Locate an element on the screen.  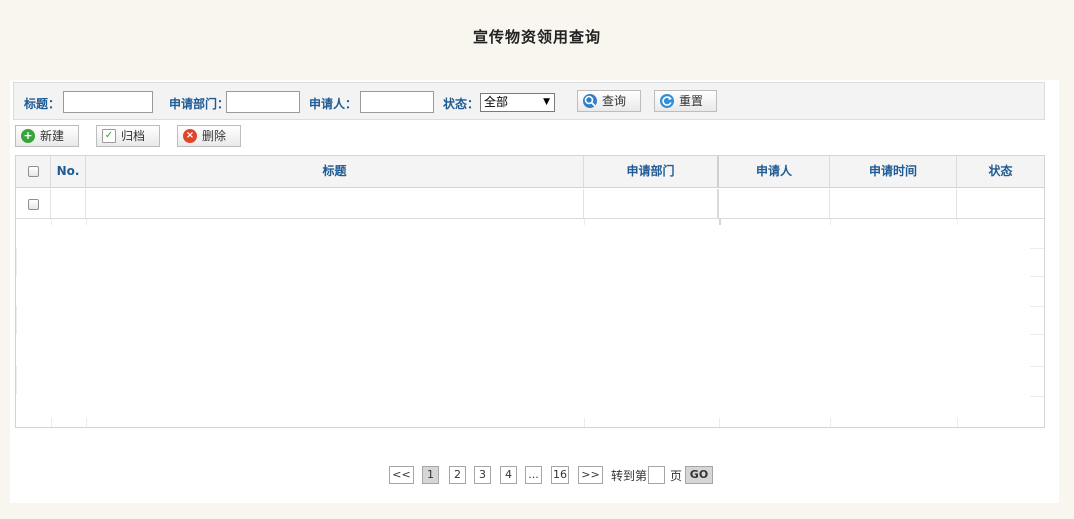
row-dept-cell is located at coordinates (651, 204).